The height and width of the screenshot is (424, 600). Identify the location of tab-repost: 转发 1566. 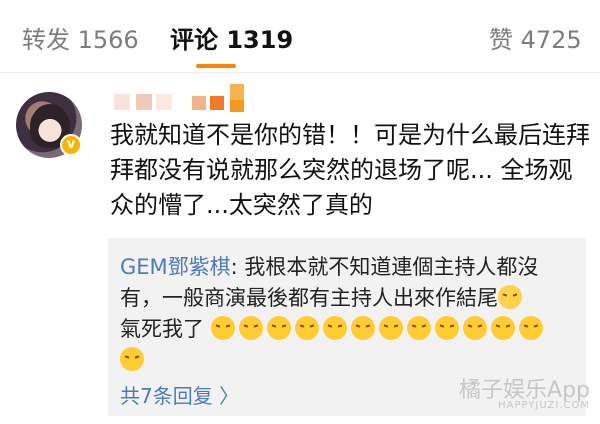
(80, 37).